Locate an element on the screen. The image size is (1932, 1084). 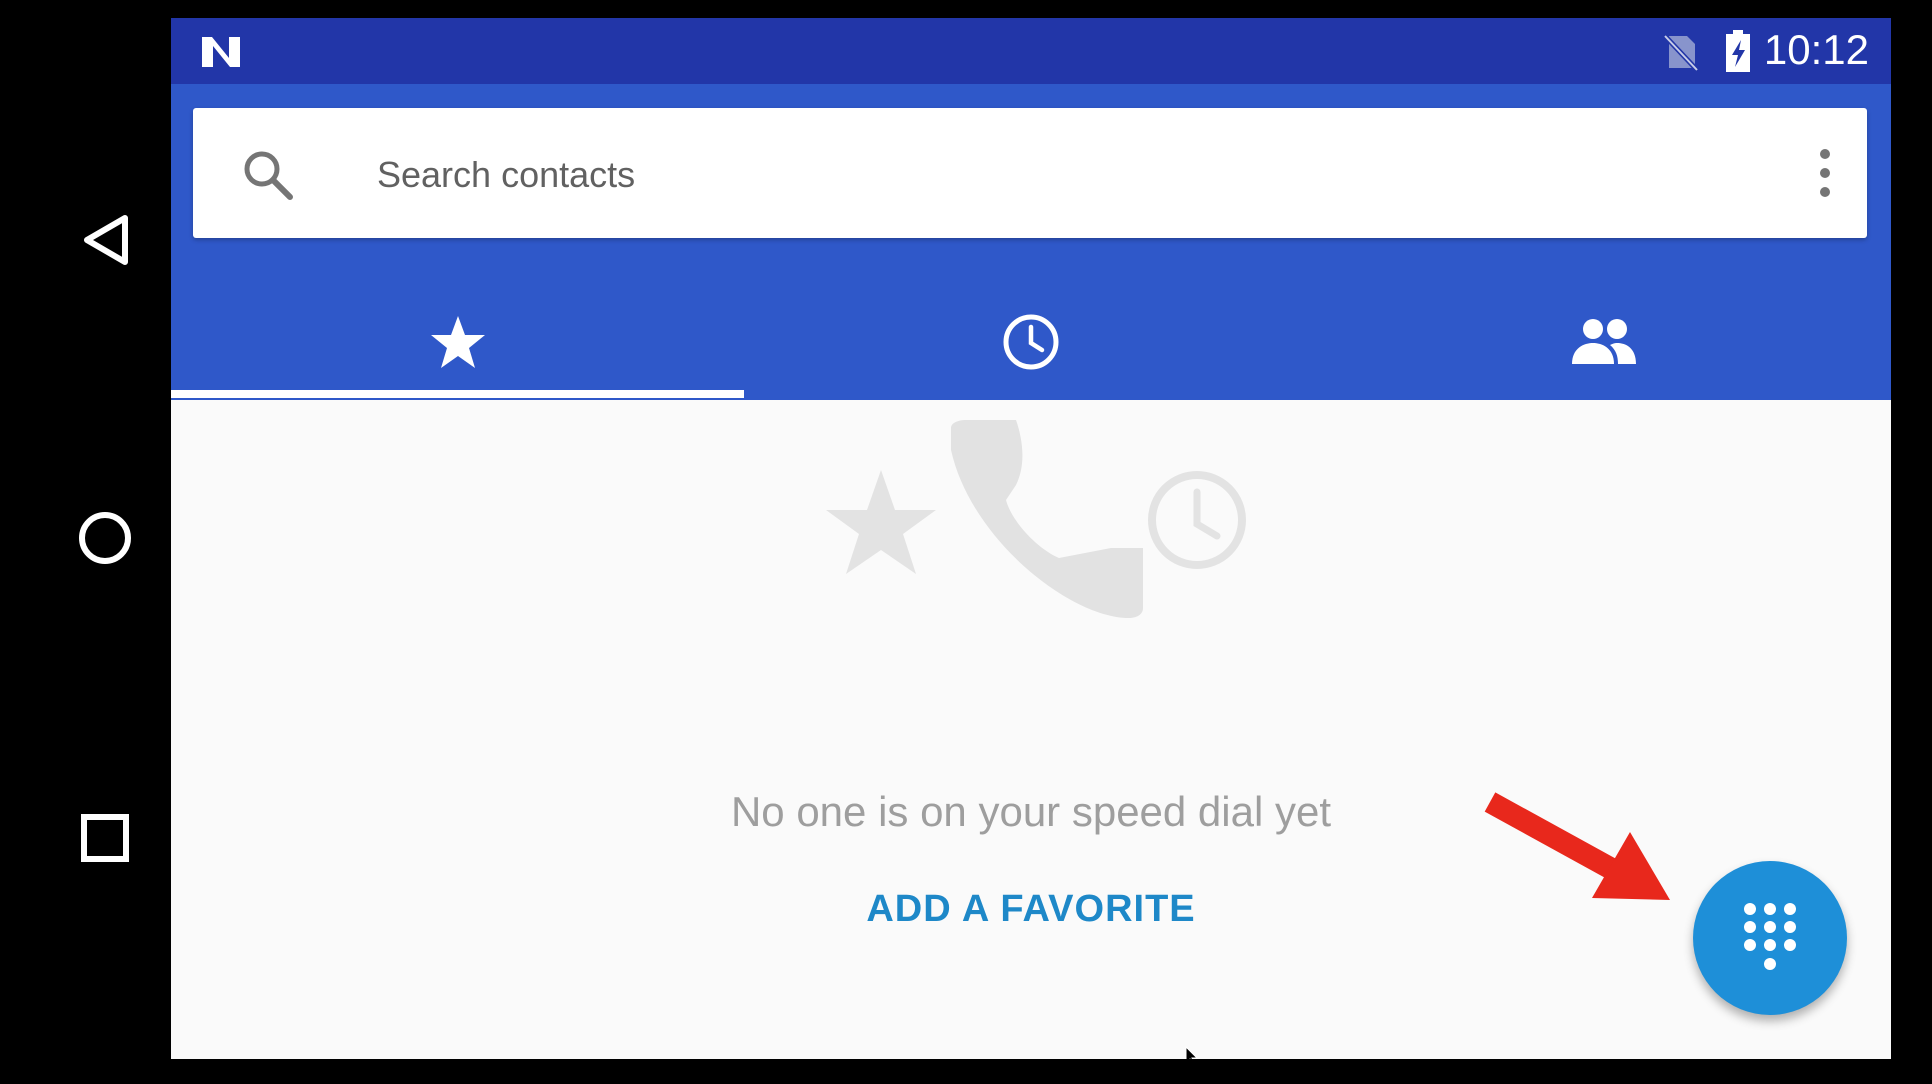
system-nav-bar is located at coordinates (85, 542).